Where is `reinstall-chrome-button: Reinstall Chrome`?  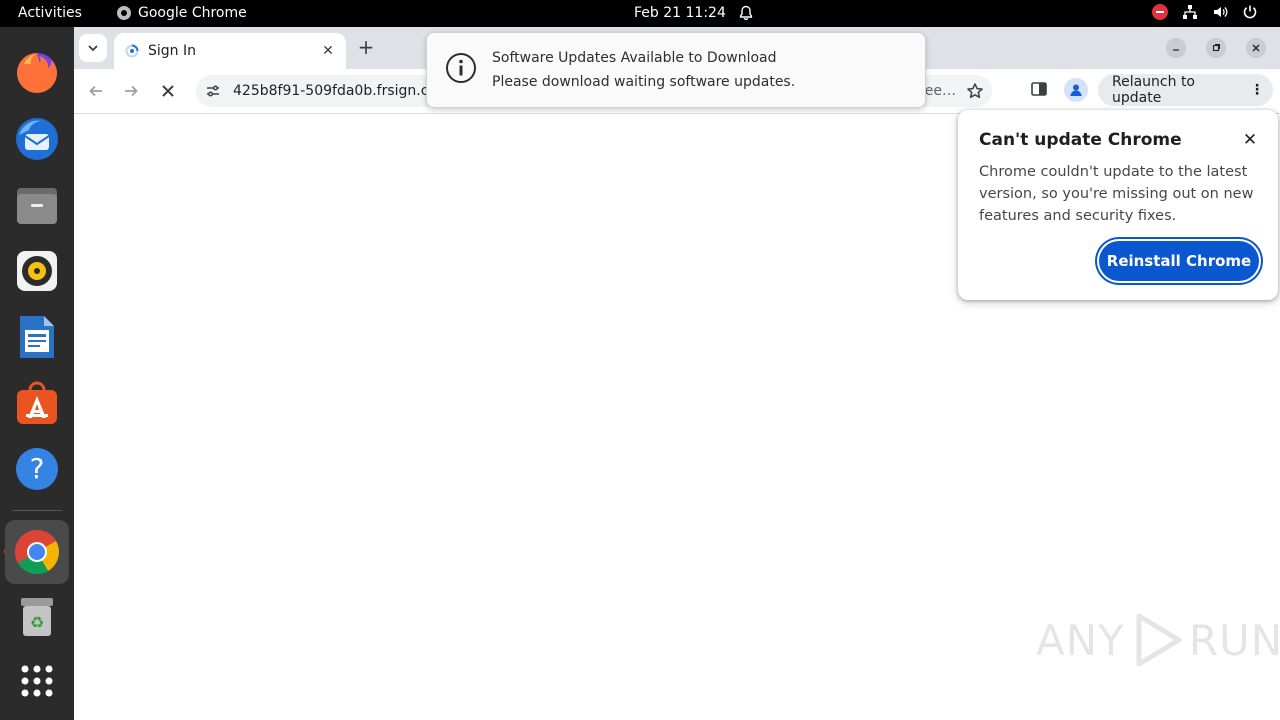
reinstall-chrome-button: Reinstall Chrome is located at coordinates (1179, 261).